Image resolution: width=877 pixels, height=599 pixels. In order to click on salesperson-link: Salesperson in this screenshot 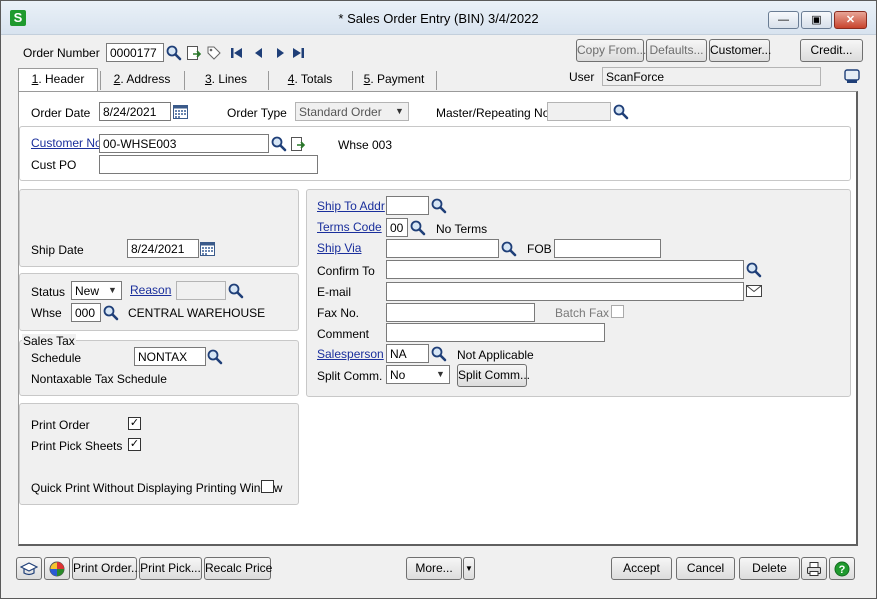, I will do `click(350, 354)`.